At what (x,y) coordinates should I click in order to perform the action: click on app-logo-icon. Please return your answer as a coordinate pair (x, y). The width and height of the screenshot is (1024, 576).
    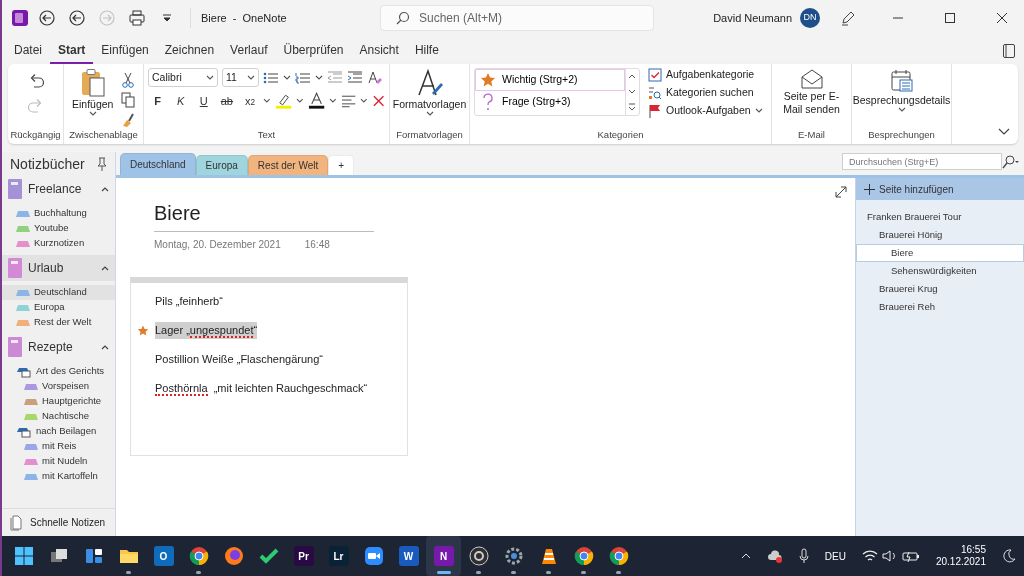
    Looking at the image, I should click on (20, 18).